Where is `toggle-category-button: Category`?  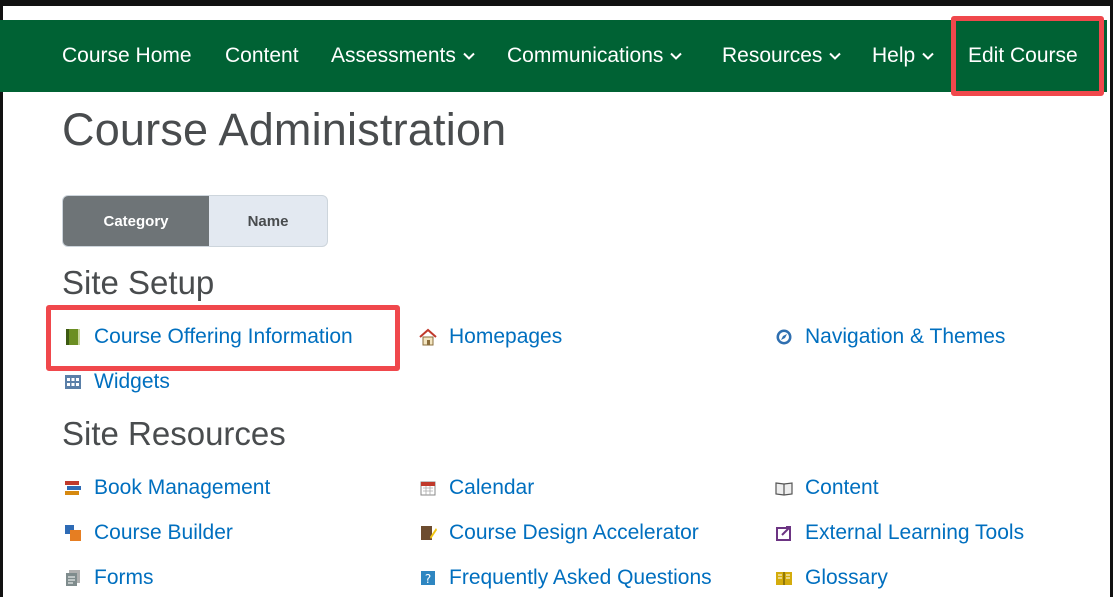 toggle-category-button: Category is located at coordinates (136, 221).